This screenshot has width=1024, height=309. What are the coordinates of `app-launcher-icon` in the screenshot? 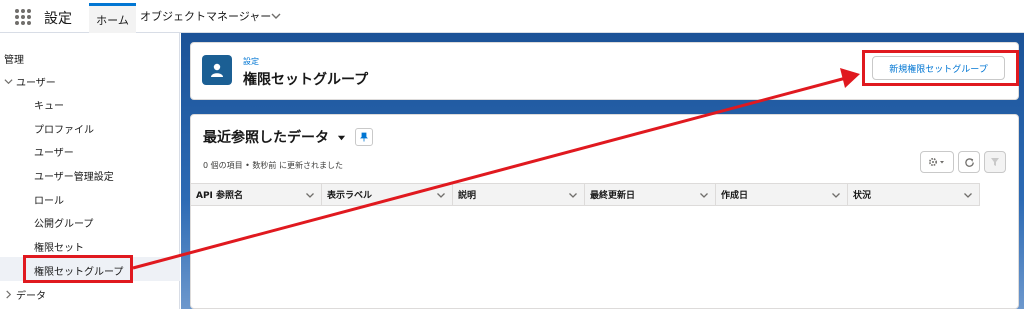 It's located at (23, 17).